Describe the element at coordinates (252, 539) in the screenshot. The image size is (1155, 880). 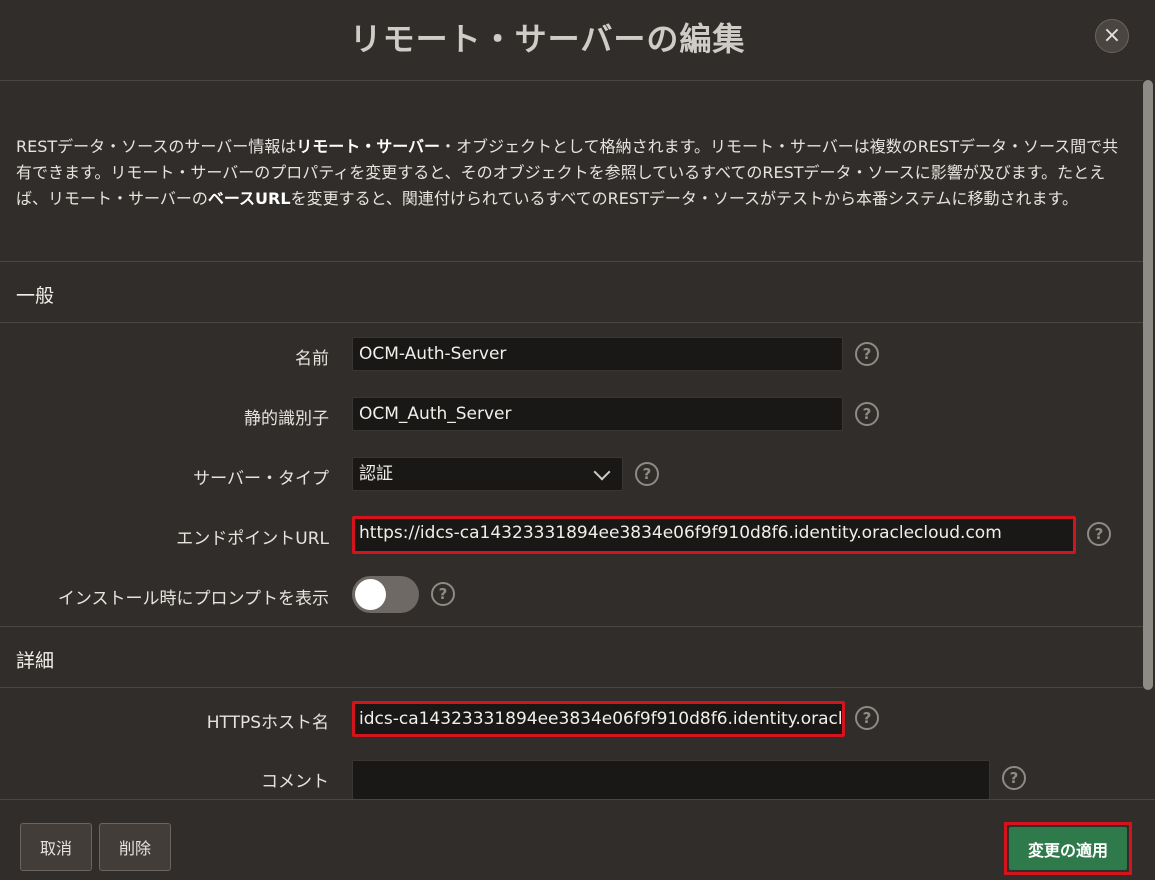
I see `endpoint-url-label: エンドポイントURL` at that location.